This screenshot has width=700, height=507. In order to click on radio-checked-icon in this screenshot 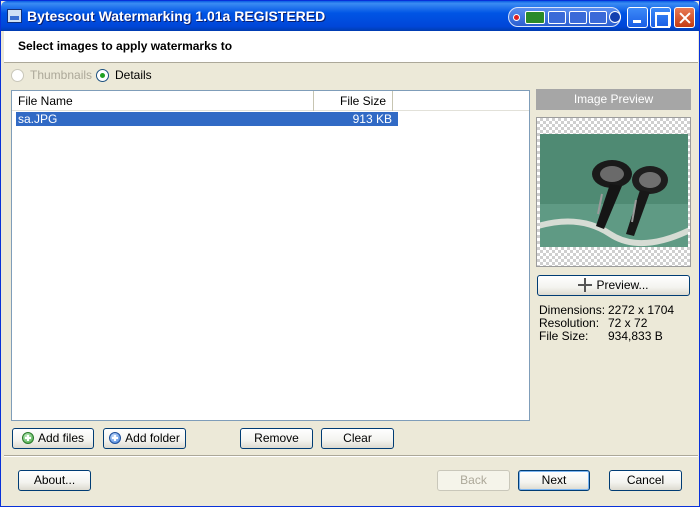, I will do `click(102, 75)`.